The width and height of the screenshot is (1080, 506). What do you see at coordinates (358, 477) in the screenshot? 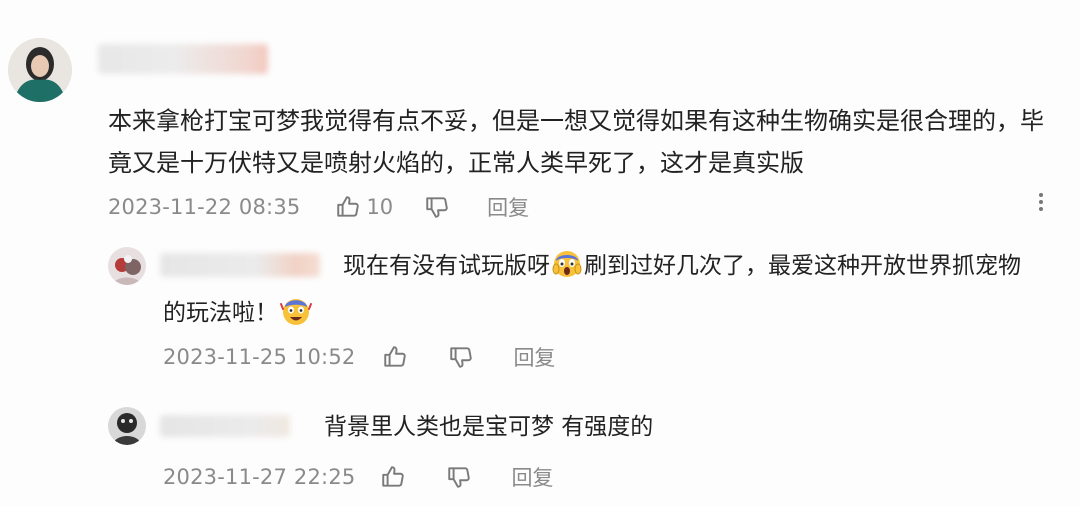
I see `reply-meta: 2023-11-27 22:25 回复` at bounding box center [358, 477].